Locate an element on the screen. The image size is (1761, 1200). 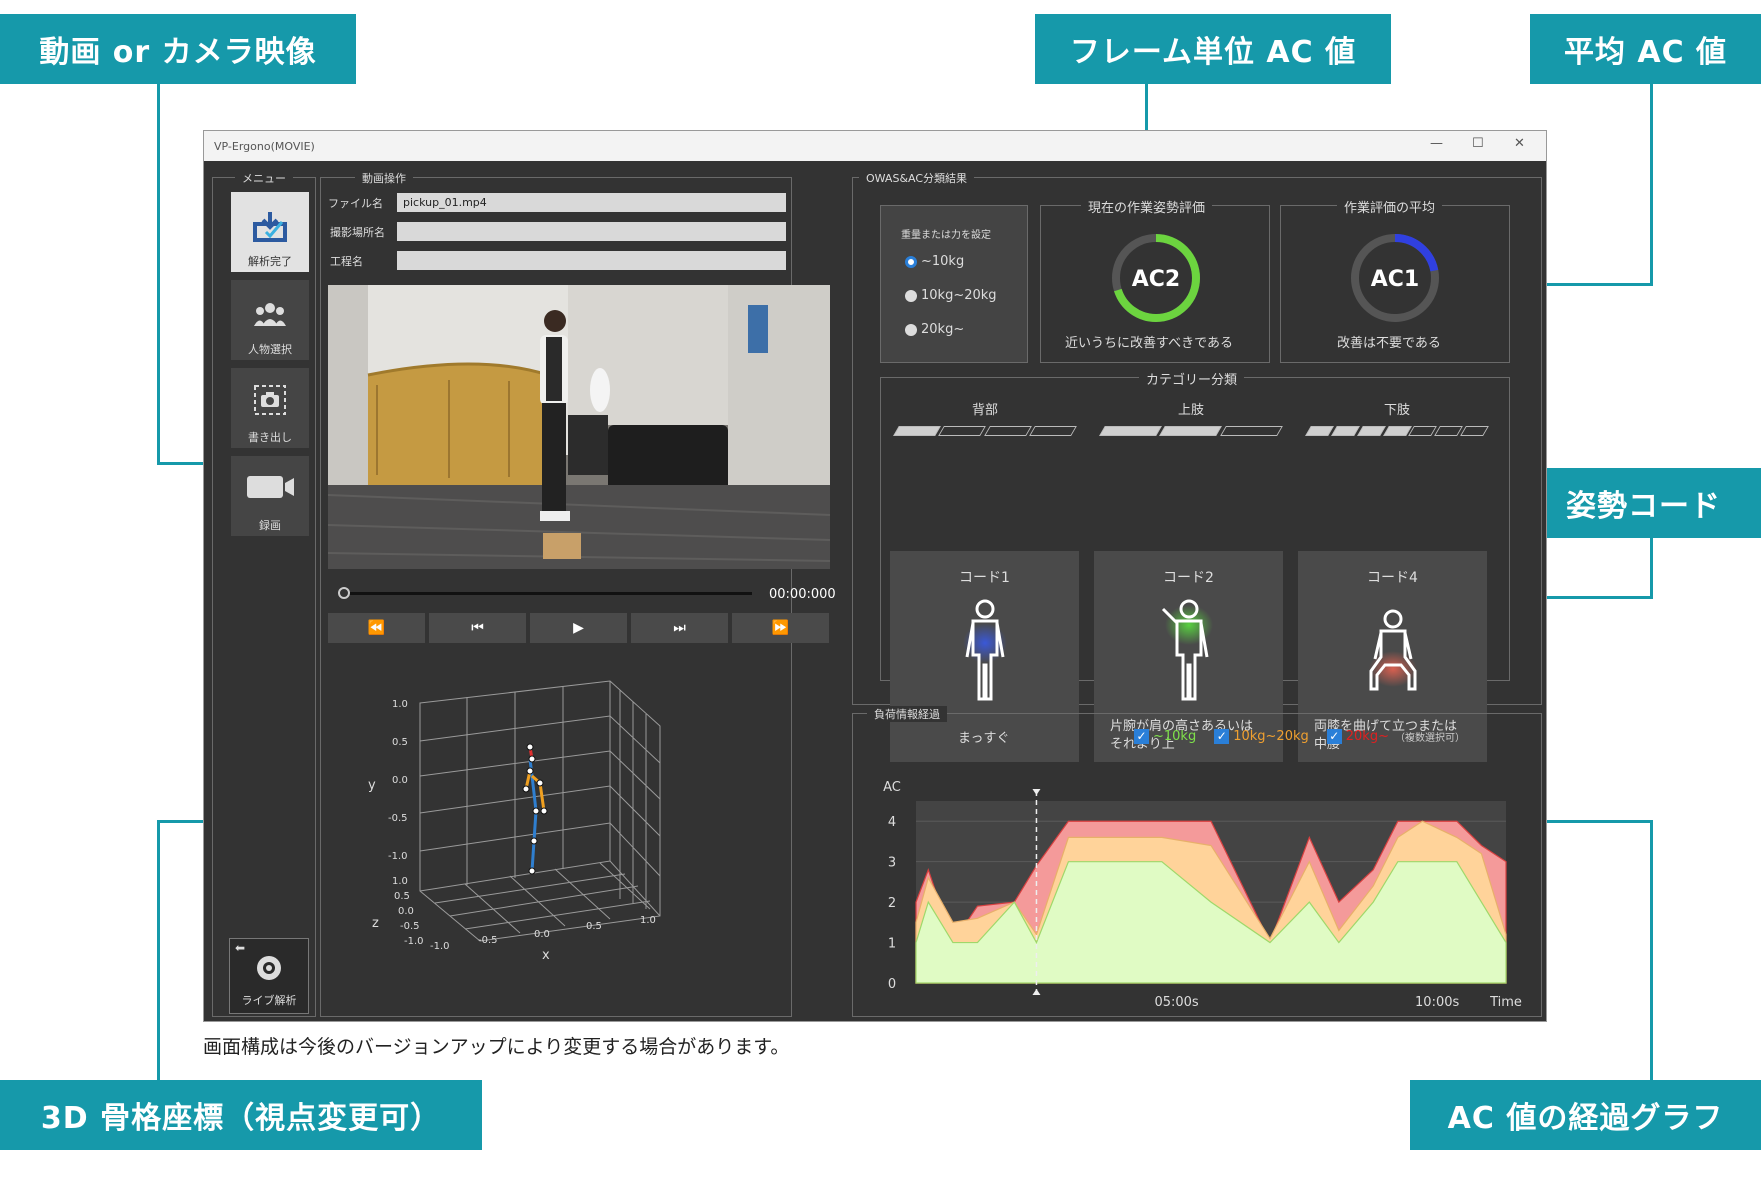
legend-label: 10kg~20kg is located at coordinates (1271, 736).